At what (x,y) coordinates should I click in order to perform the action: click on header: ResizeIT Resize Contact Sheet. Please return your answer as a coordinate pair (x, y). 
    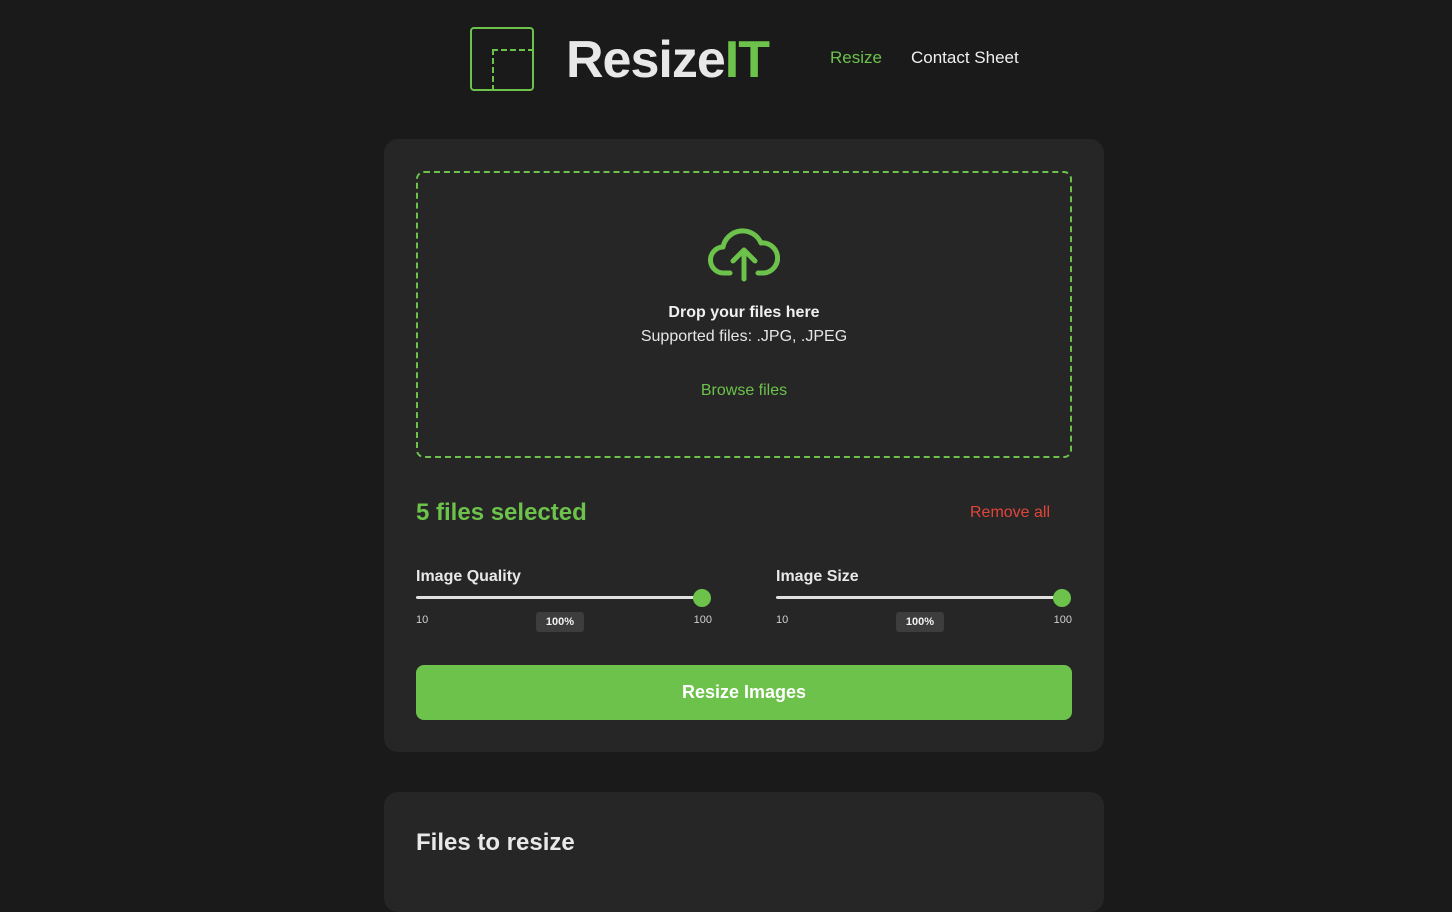
    Looking at the image, I should click on (726, 59).